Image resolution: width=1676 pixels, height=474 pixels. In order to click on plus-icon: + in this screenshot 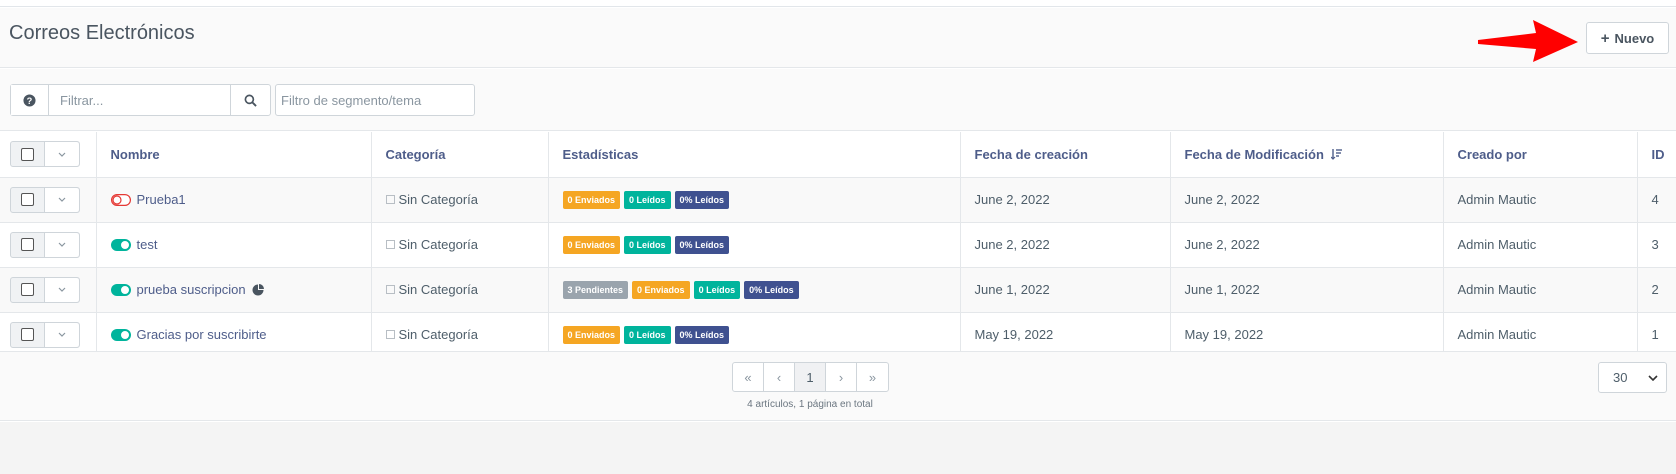, I will do `click(1605, 38)`.